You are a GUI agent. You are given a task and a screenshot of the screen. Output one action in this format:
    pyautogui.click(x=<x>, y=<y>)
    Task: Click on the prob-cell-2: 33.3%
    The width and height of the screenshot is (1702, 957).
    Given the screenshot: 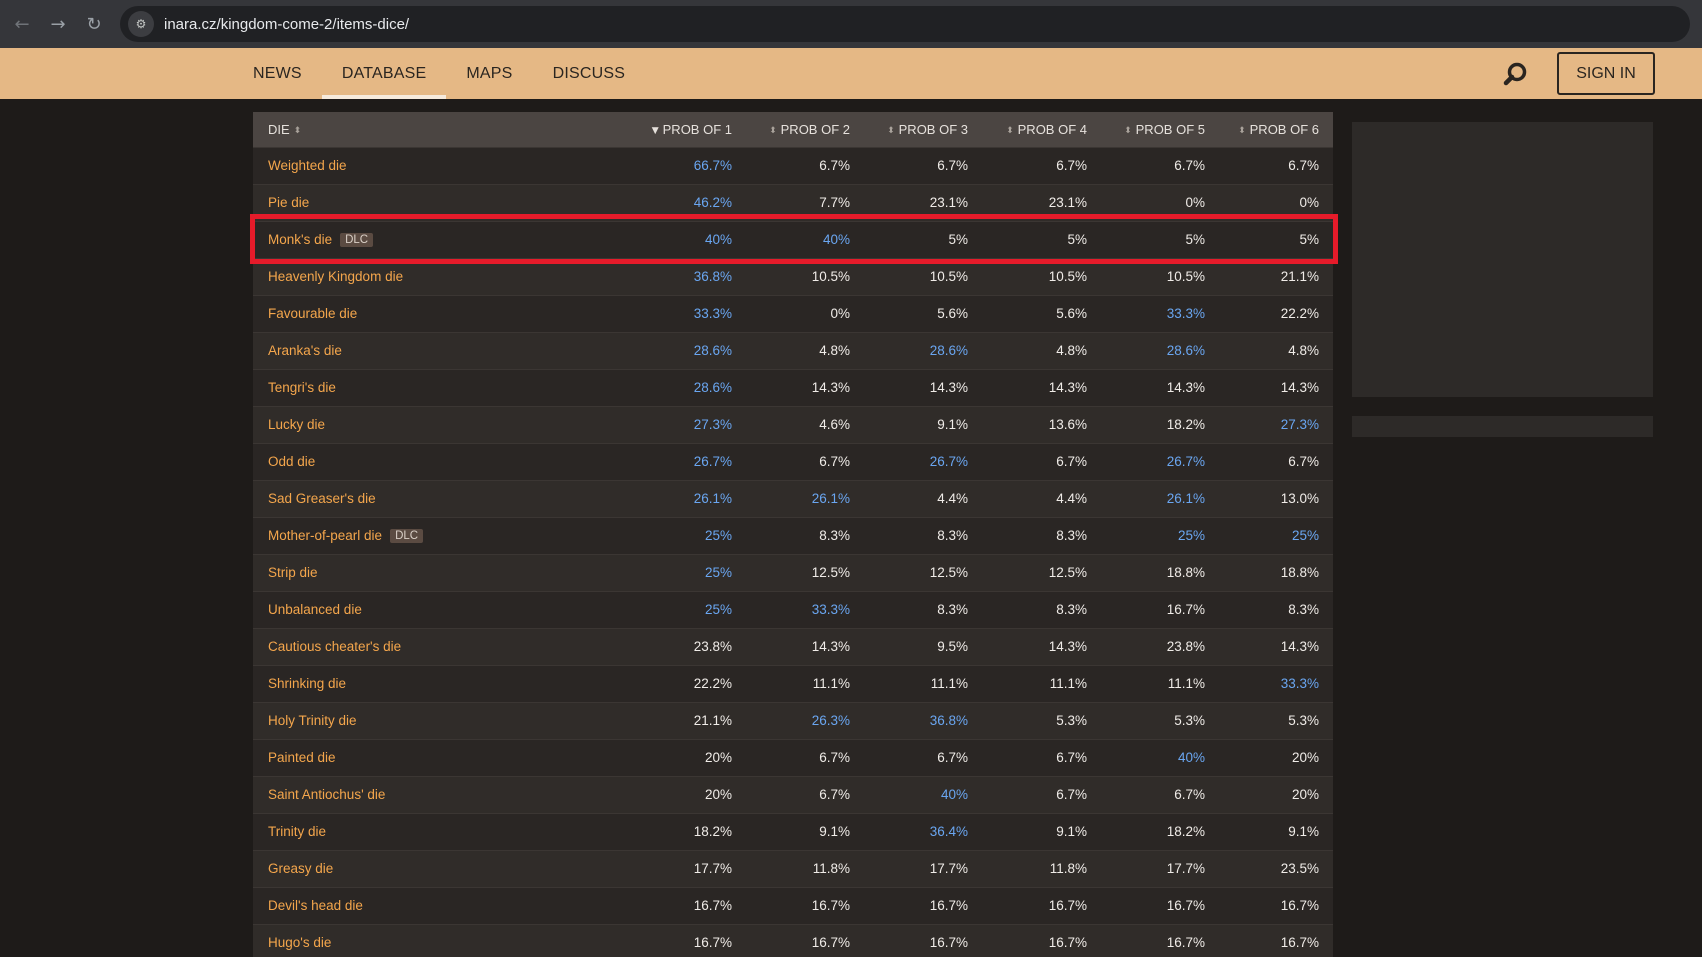 What is the action you would take?
    pyautogui.click(x=830, y=609)
    